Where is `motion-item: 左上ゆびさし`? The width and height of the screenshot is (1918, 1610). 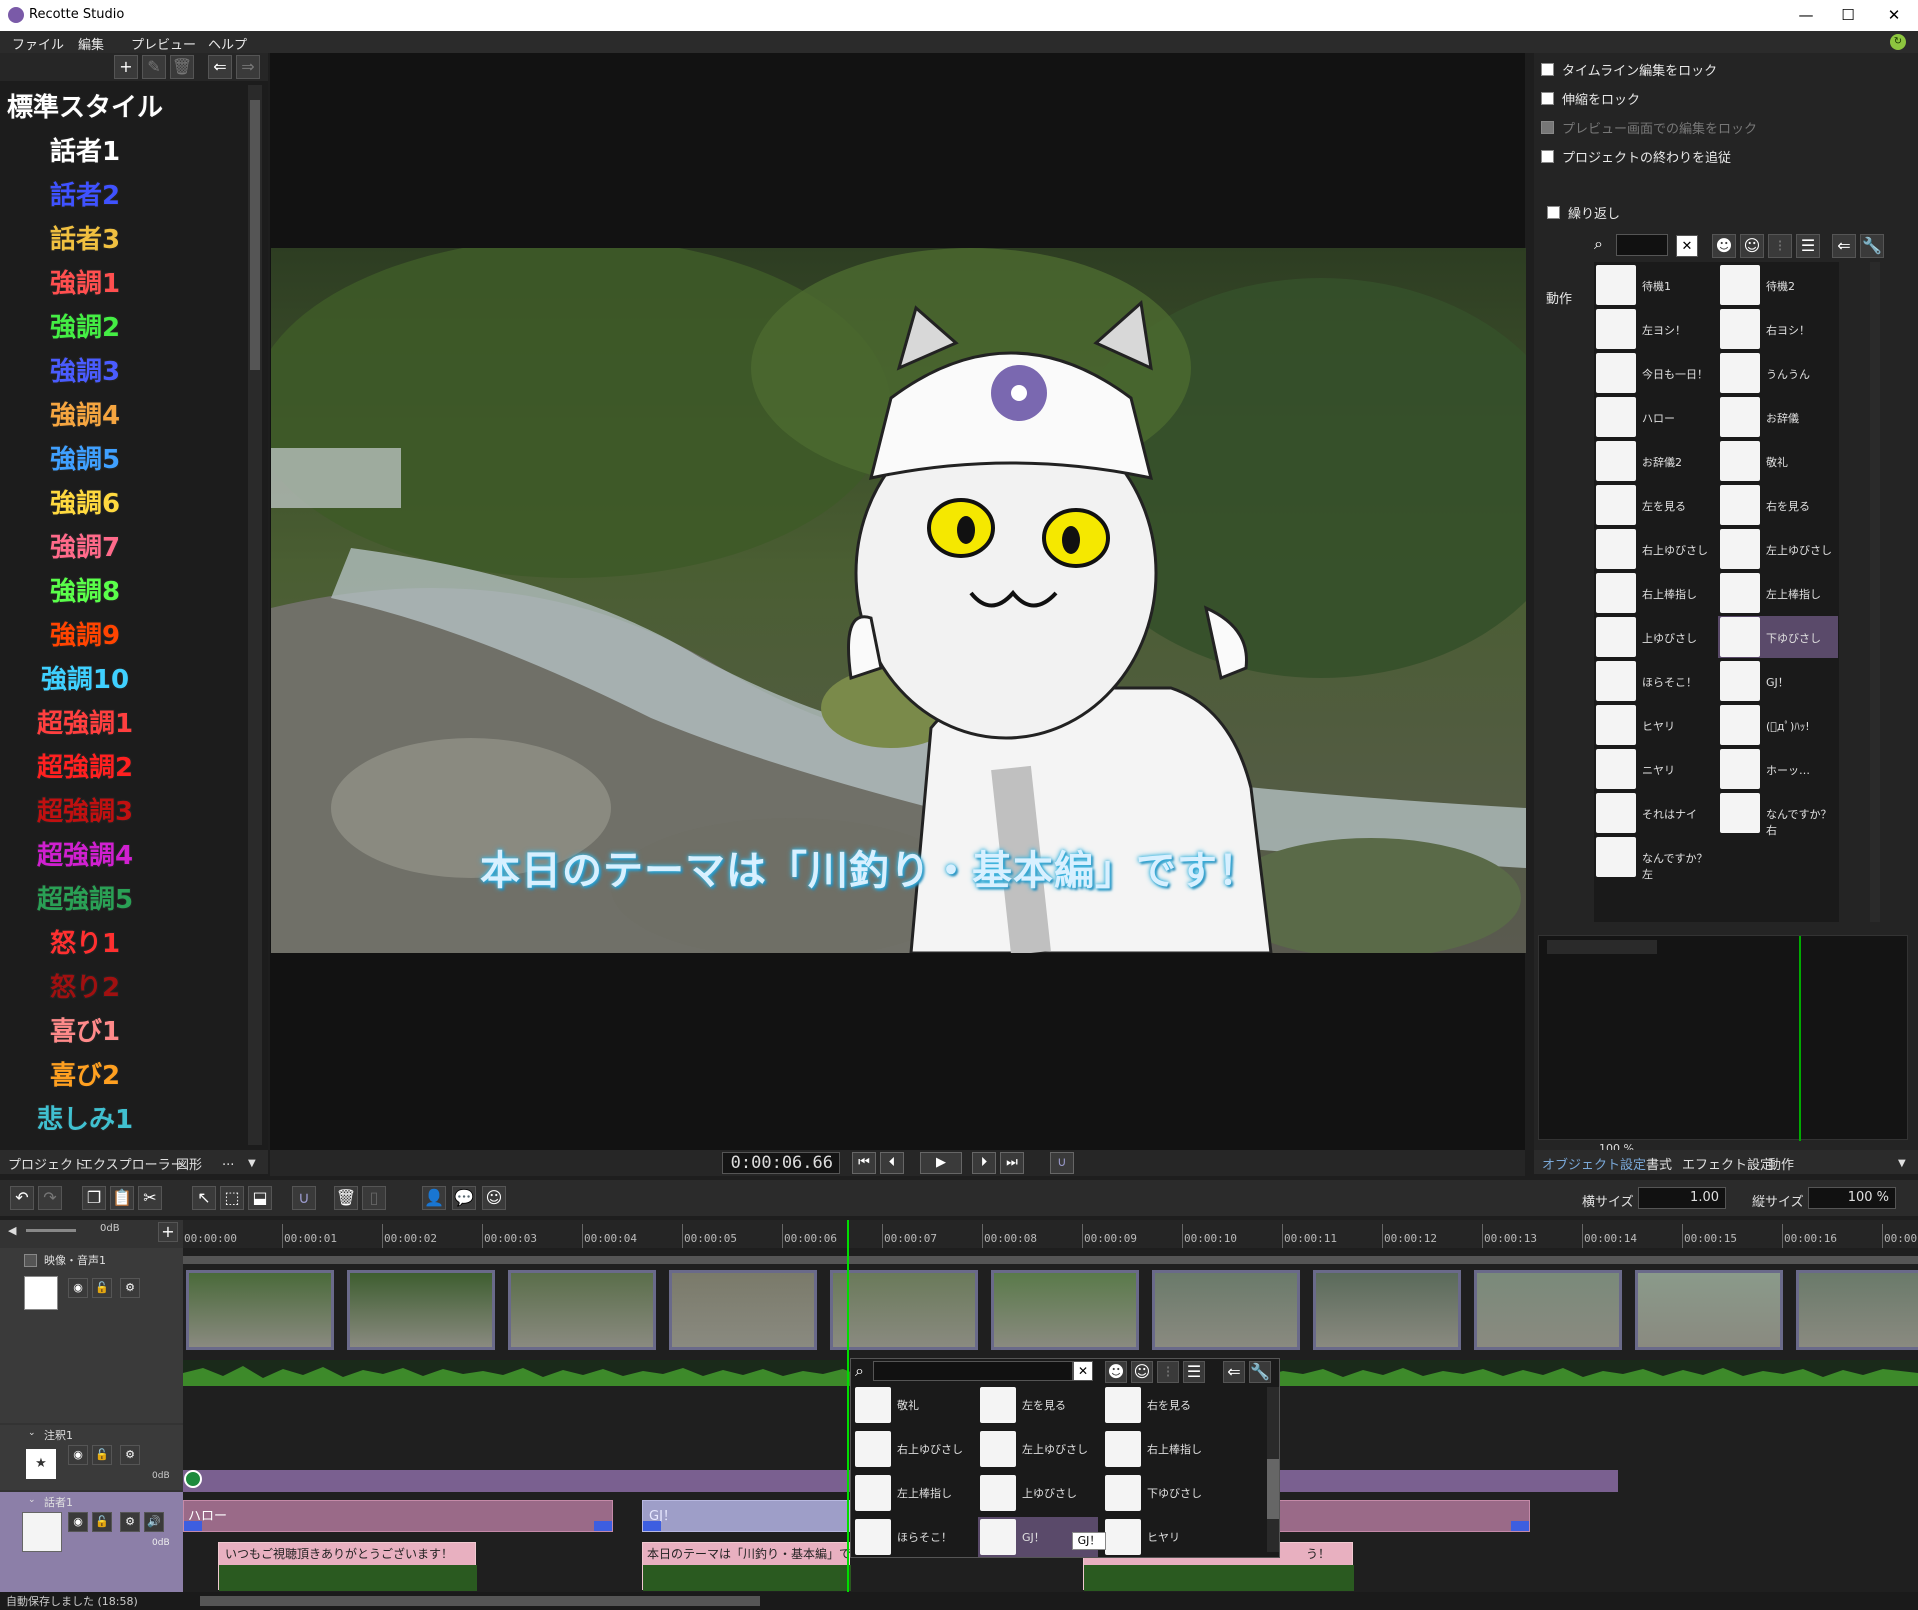
motion-item: 左上ゆびさし is located at coordinates (1778, 549).